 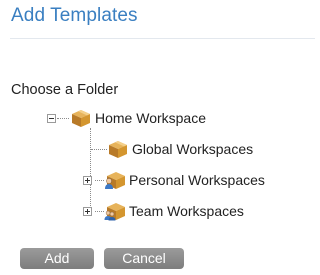 I want to click on folder-label: Choose a Folder, so click(x=65, y=90).